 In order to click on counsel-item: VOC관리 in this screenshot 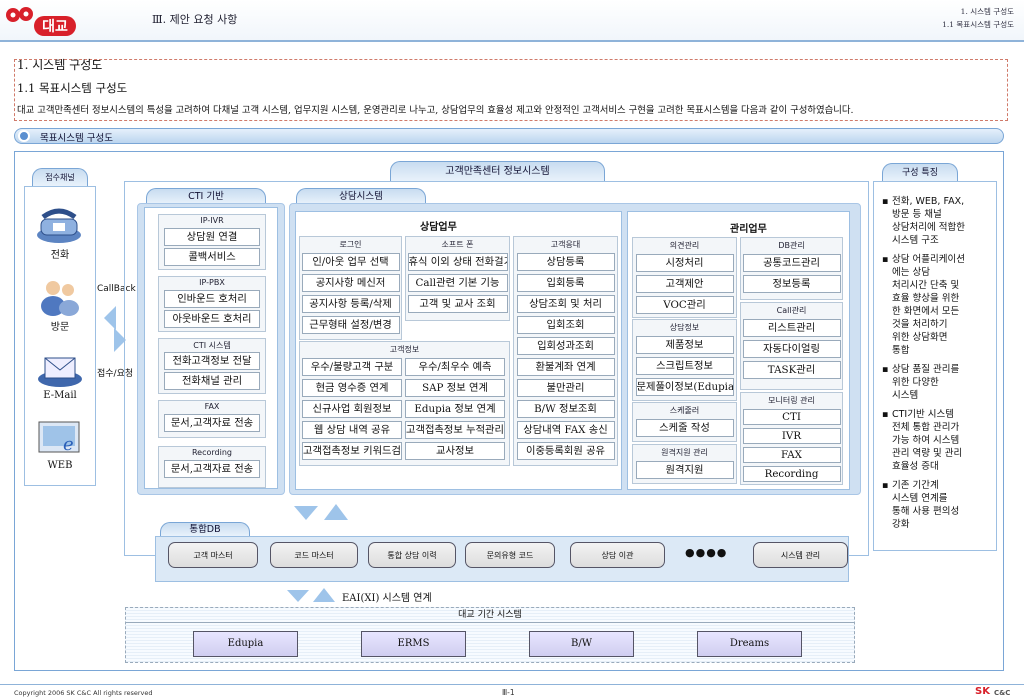, I will do `click(684, 305)`.